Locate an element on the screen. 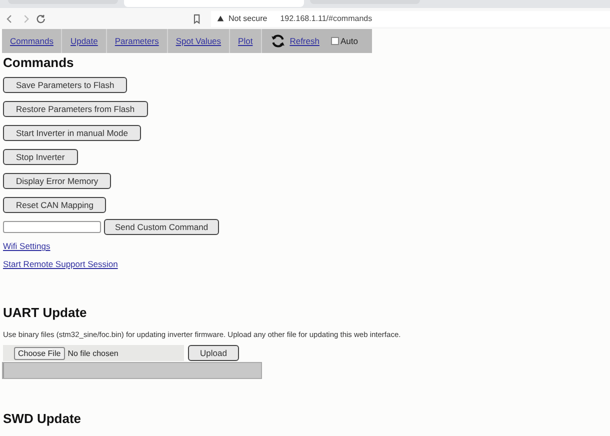 The height and width of the screenshot is (436, 610). nav-link: Update is located at coordinates (84, 41).